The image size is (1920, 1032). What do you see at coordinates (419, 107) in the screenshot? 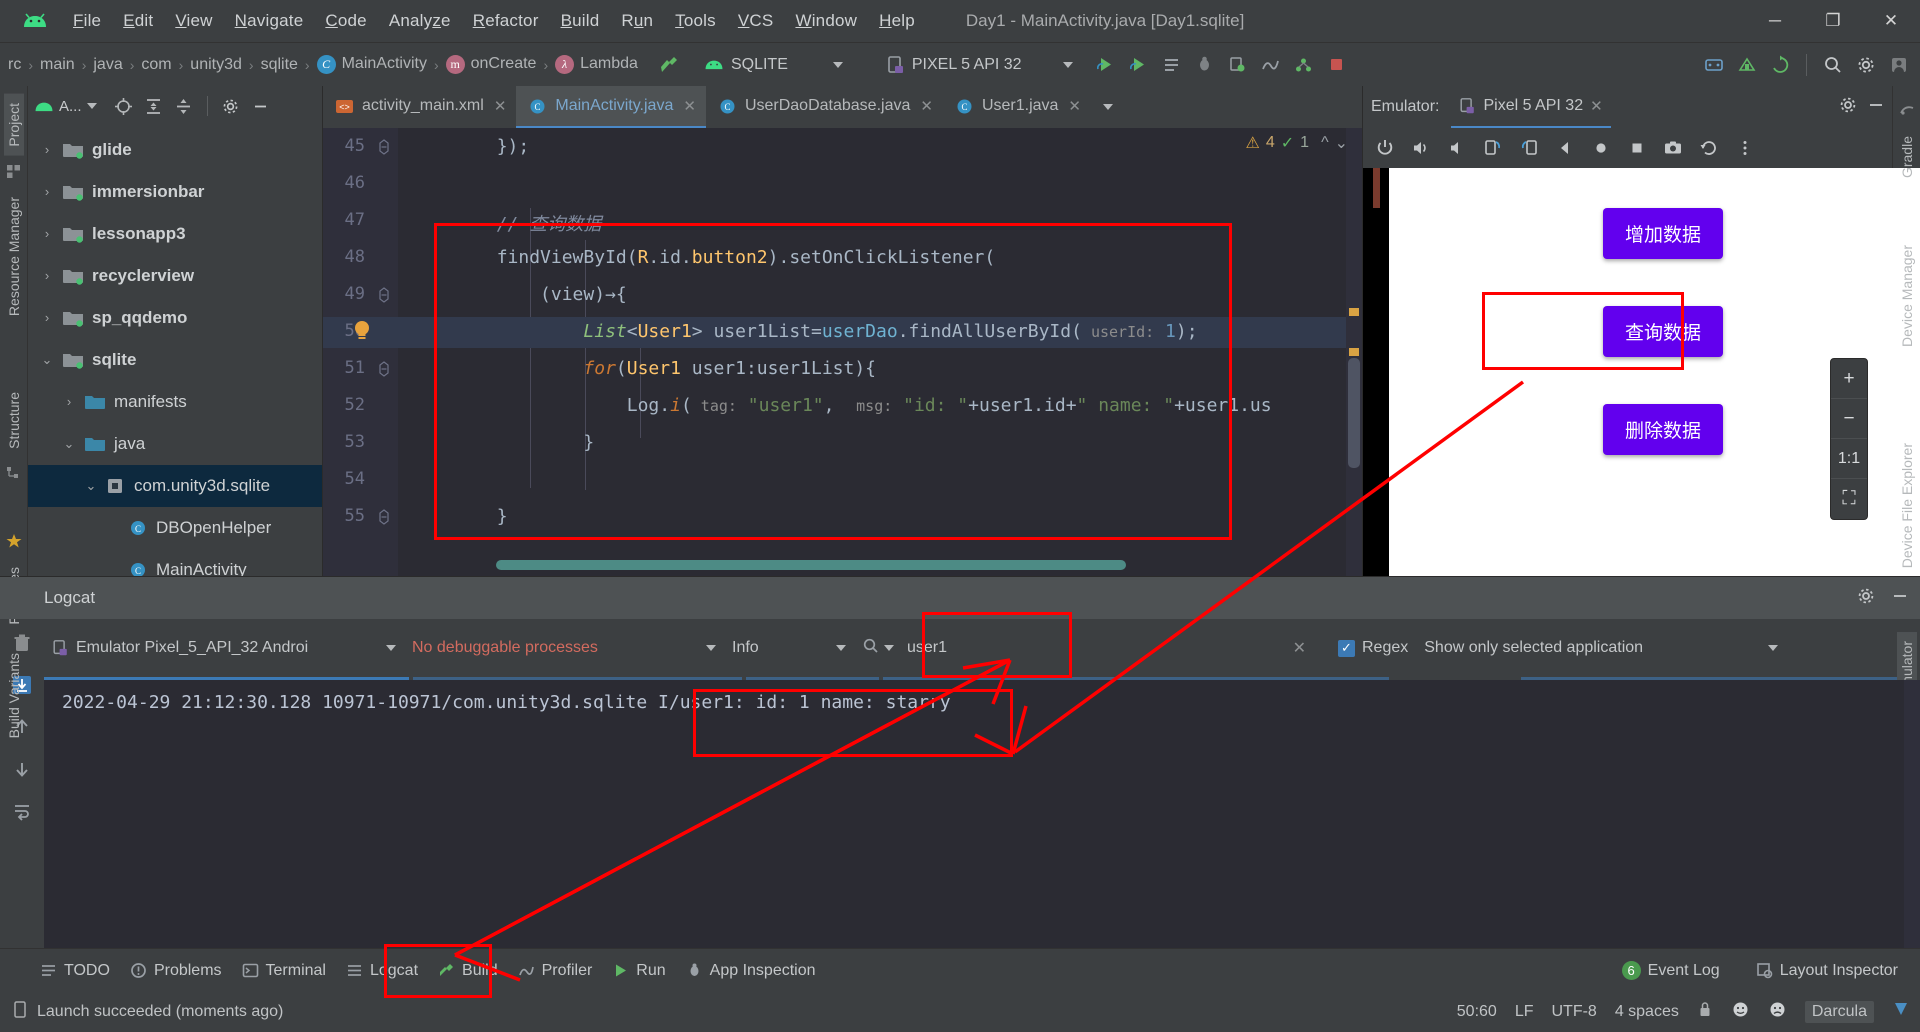
I see `editor-tab-activity-main-xml: <> activity_main.xml ✕` at bounding box center [419, 107].